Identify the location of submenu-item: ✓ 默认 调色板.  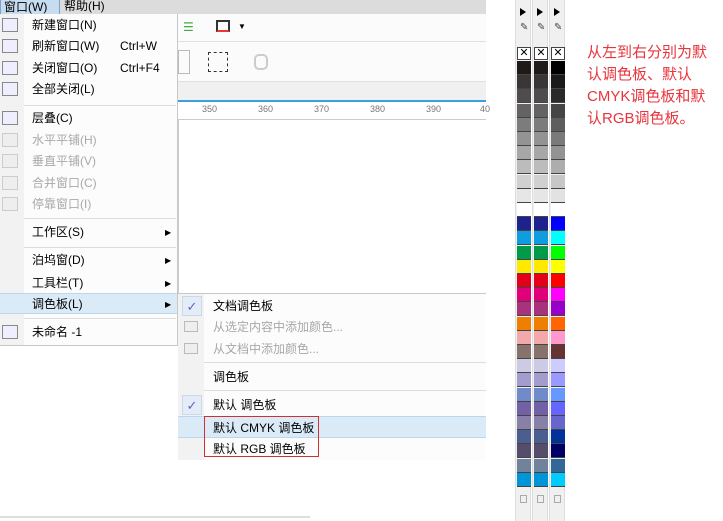
(332, 405).